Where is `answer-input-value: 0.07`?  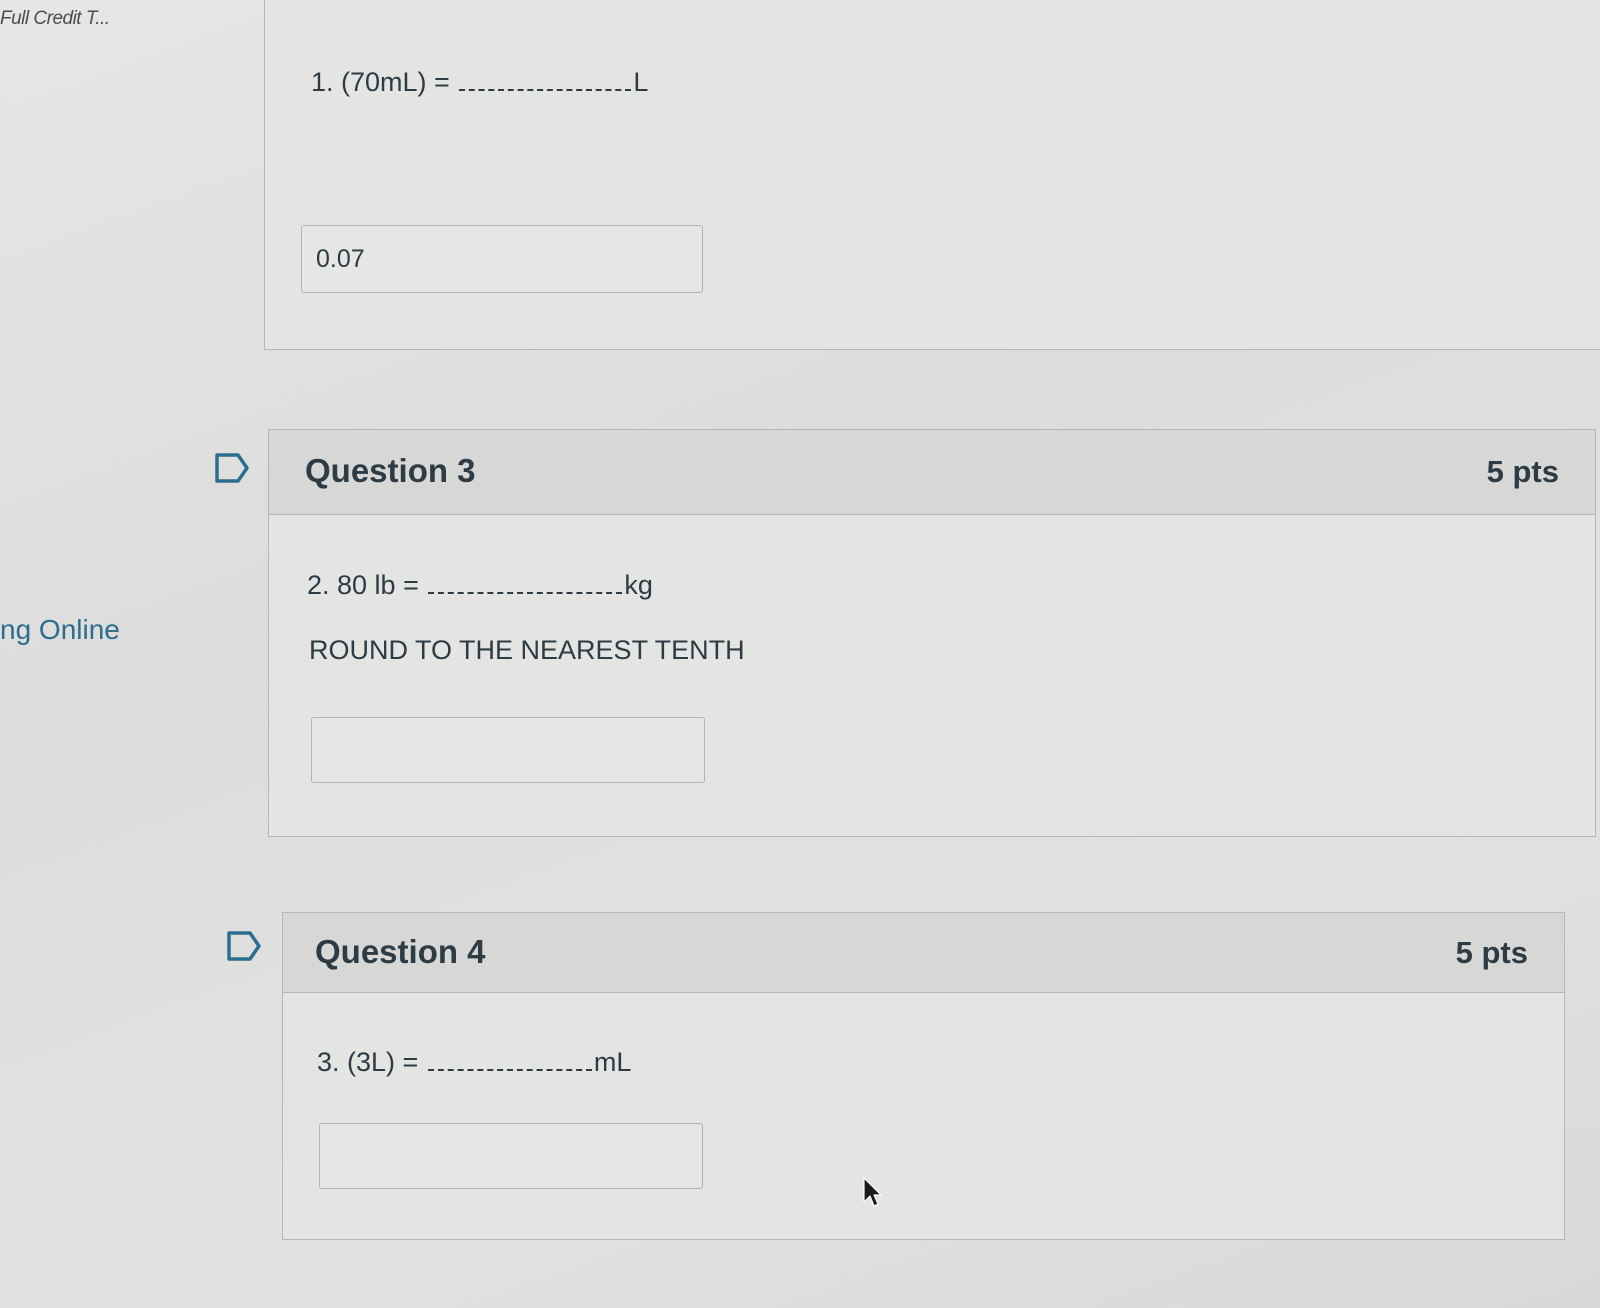 answer-input-value: 0.07 is located at coordinates (340, 258).